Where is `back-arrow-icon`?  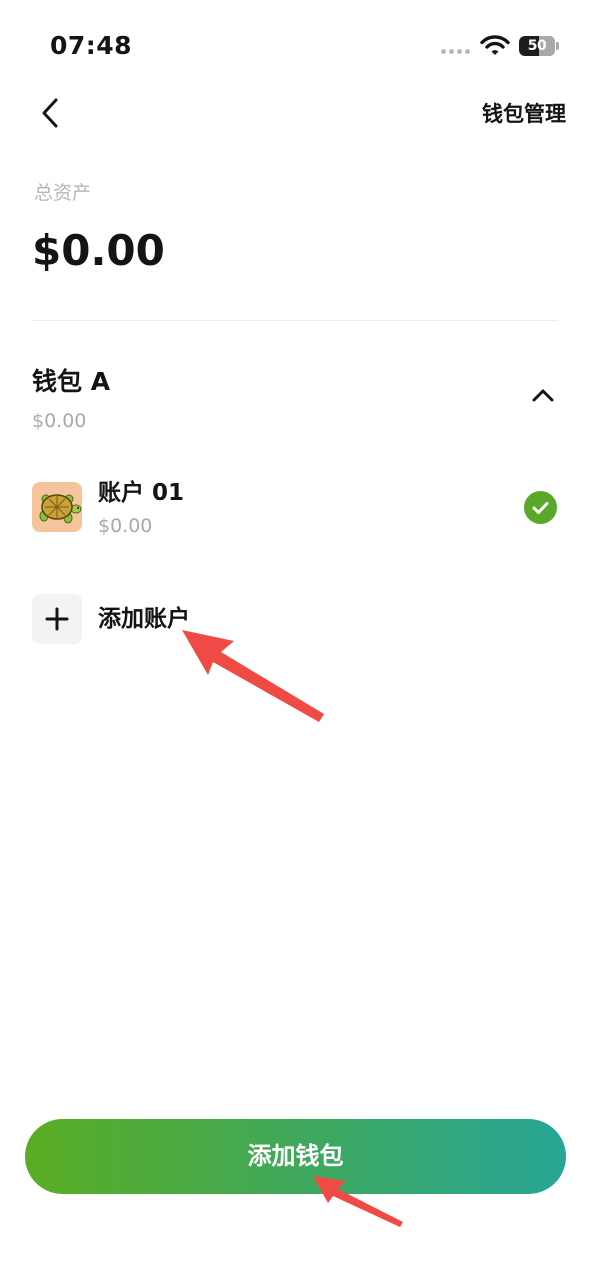 back-arrow-icon is located at coordinates (51, 113).